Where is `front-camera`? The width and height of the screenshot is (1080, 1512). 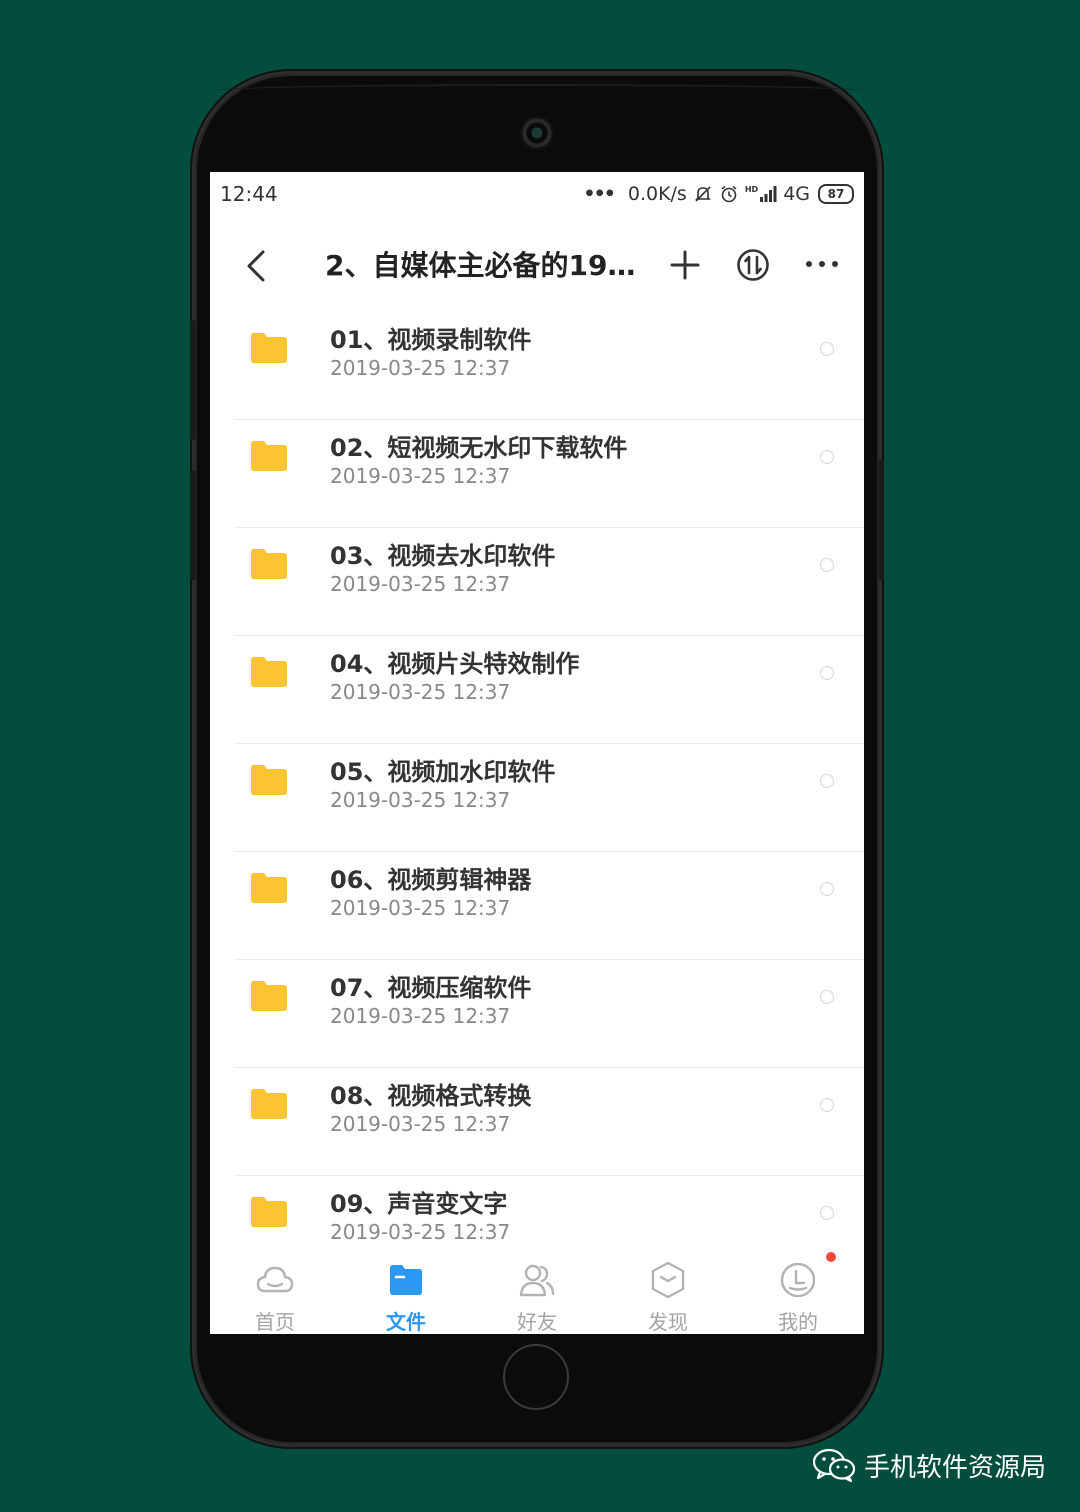
front-camera is located at coordinates (537, 133).